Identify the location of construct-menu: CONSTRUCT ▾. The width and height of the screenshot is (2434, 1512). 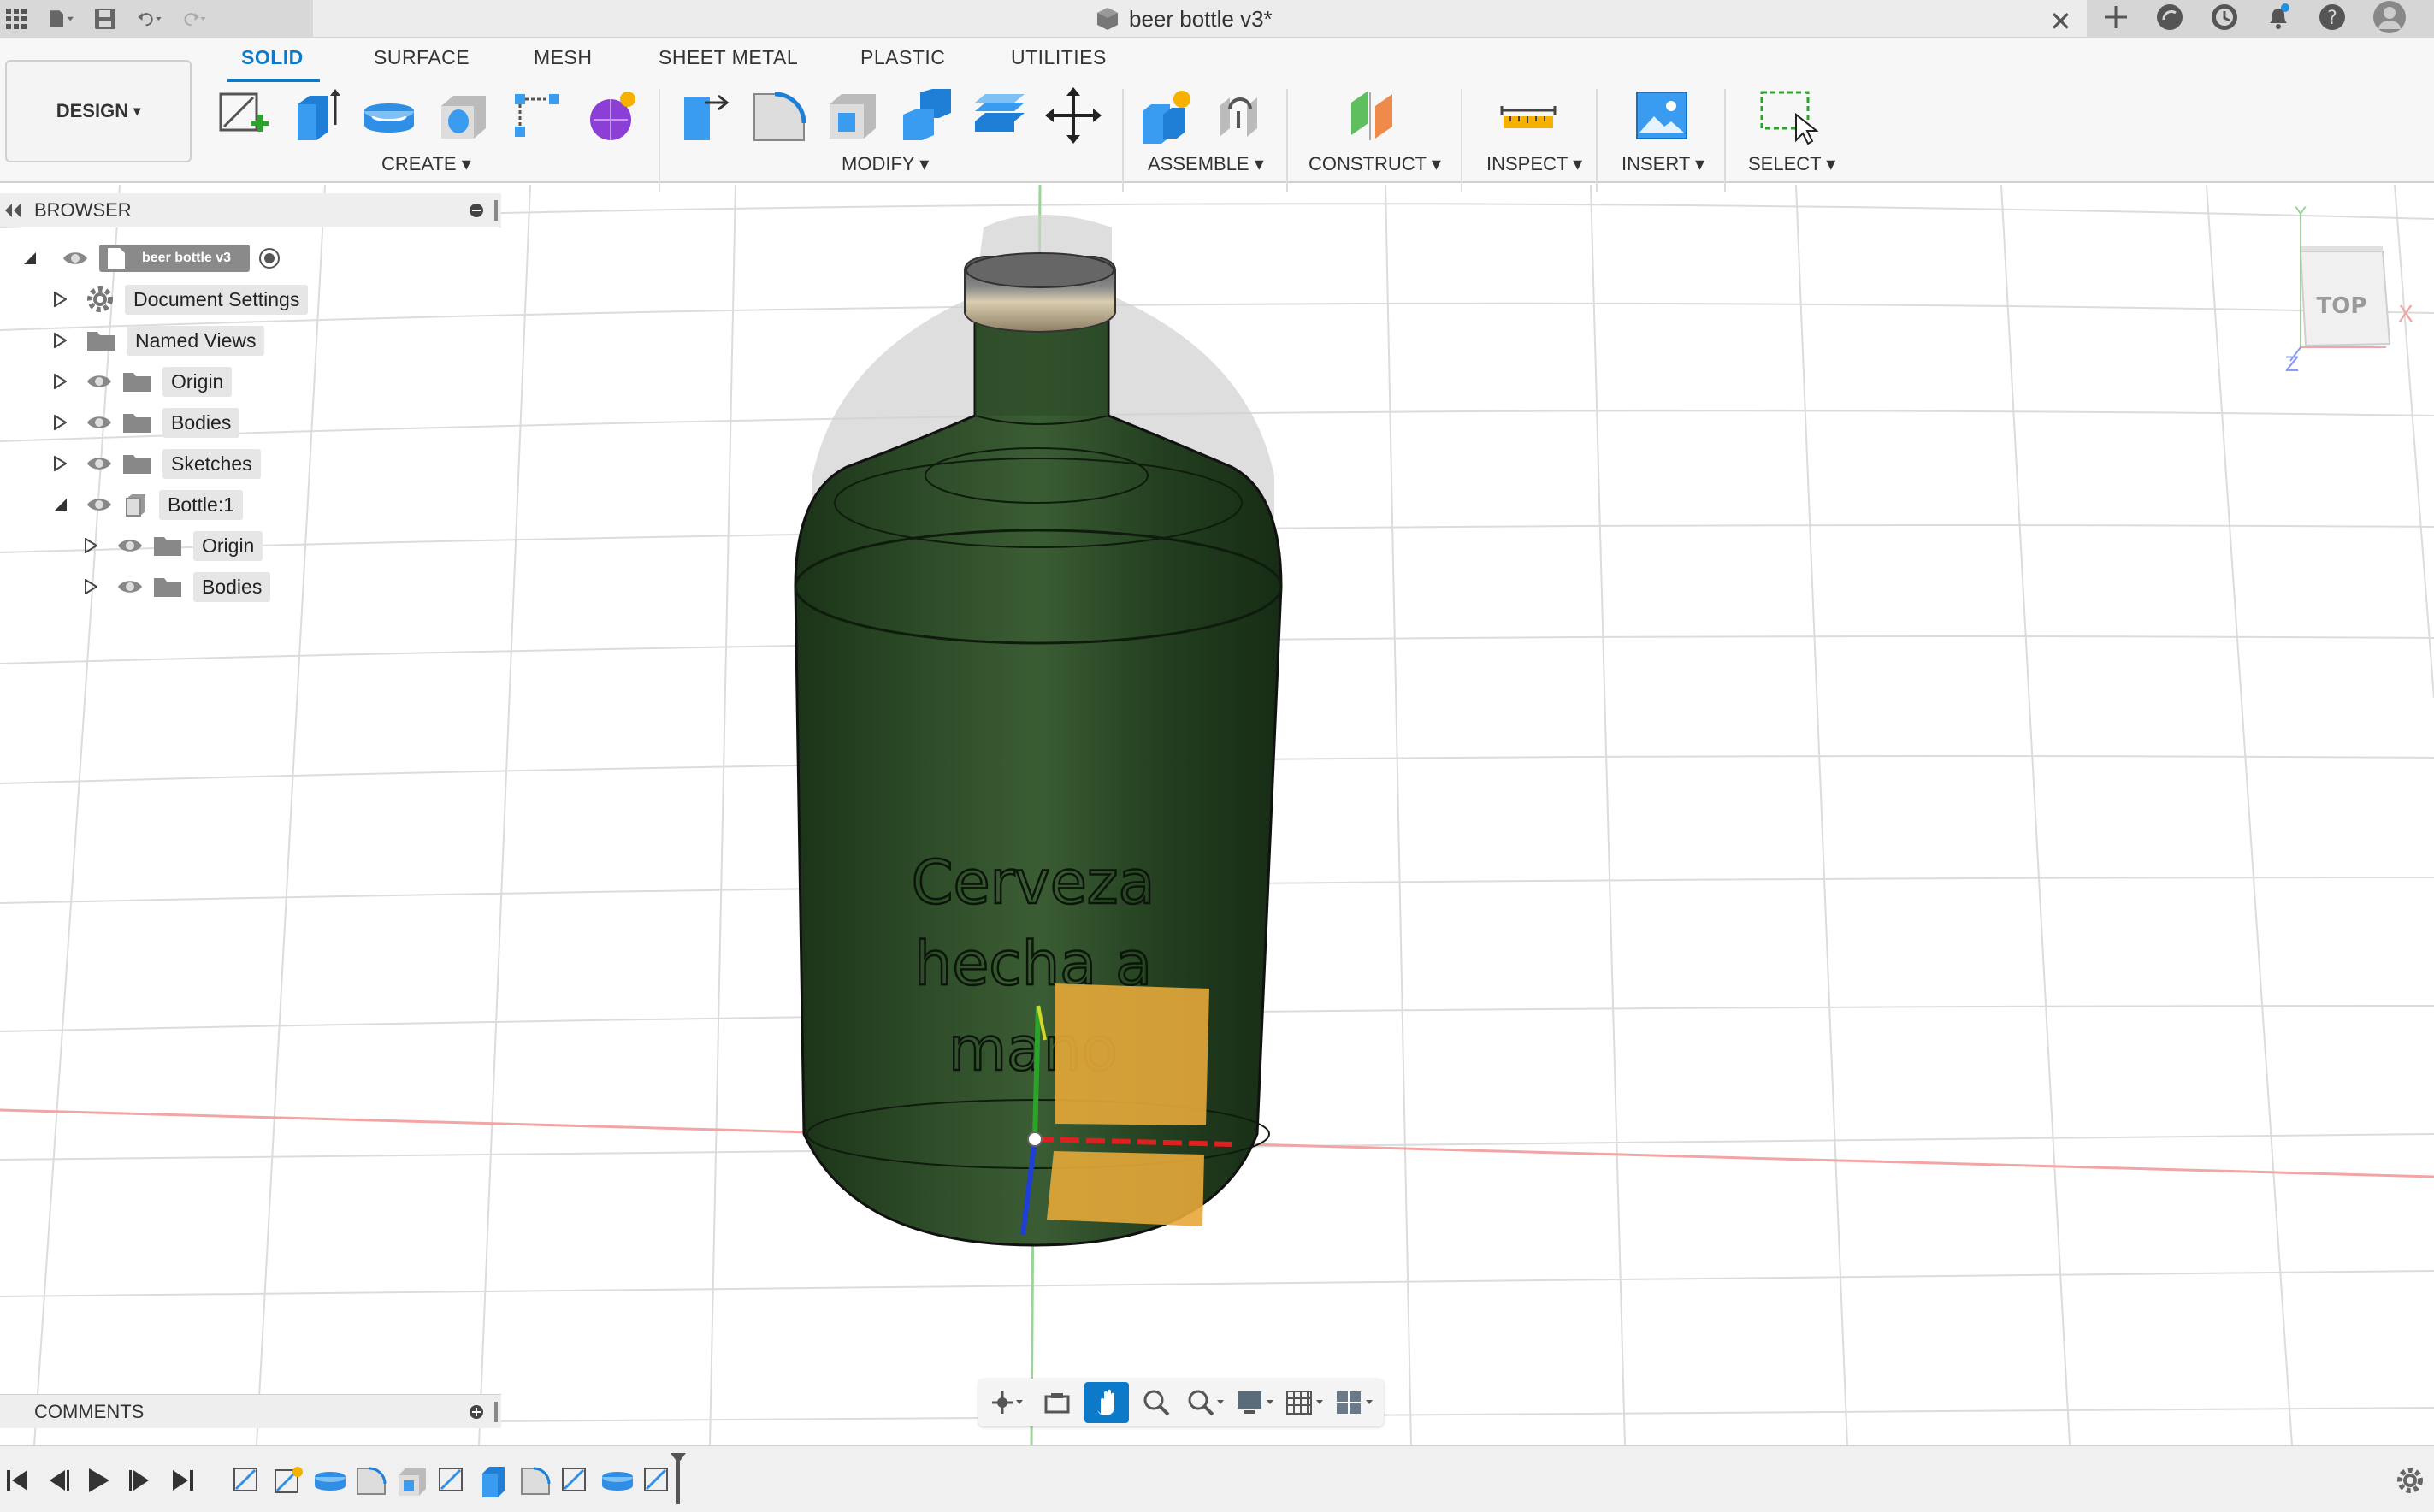
(1375, 164).